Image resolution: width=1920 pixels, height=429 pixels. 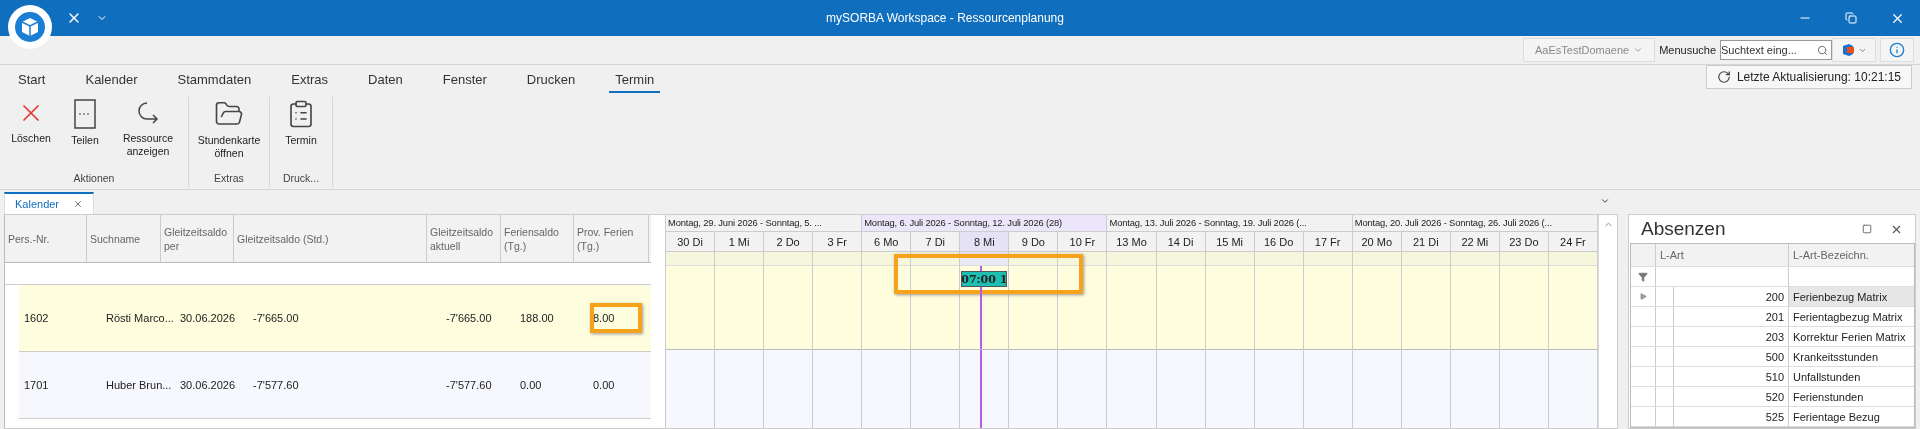 I want to click on info-icon, so click(x=1897, y=50).